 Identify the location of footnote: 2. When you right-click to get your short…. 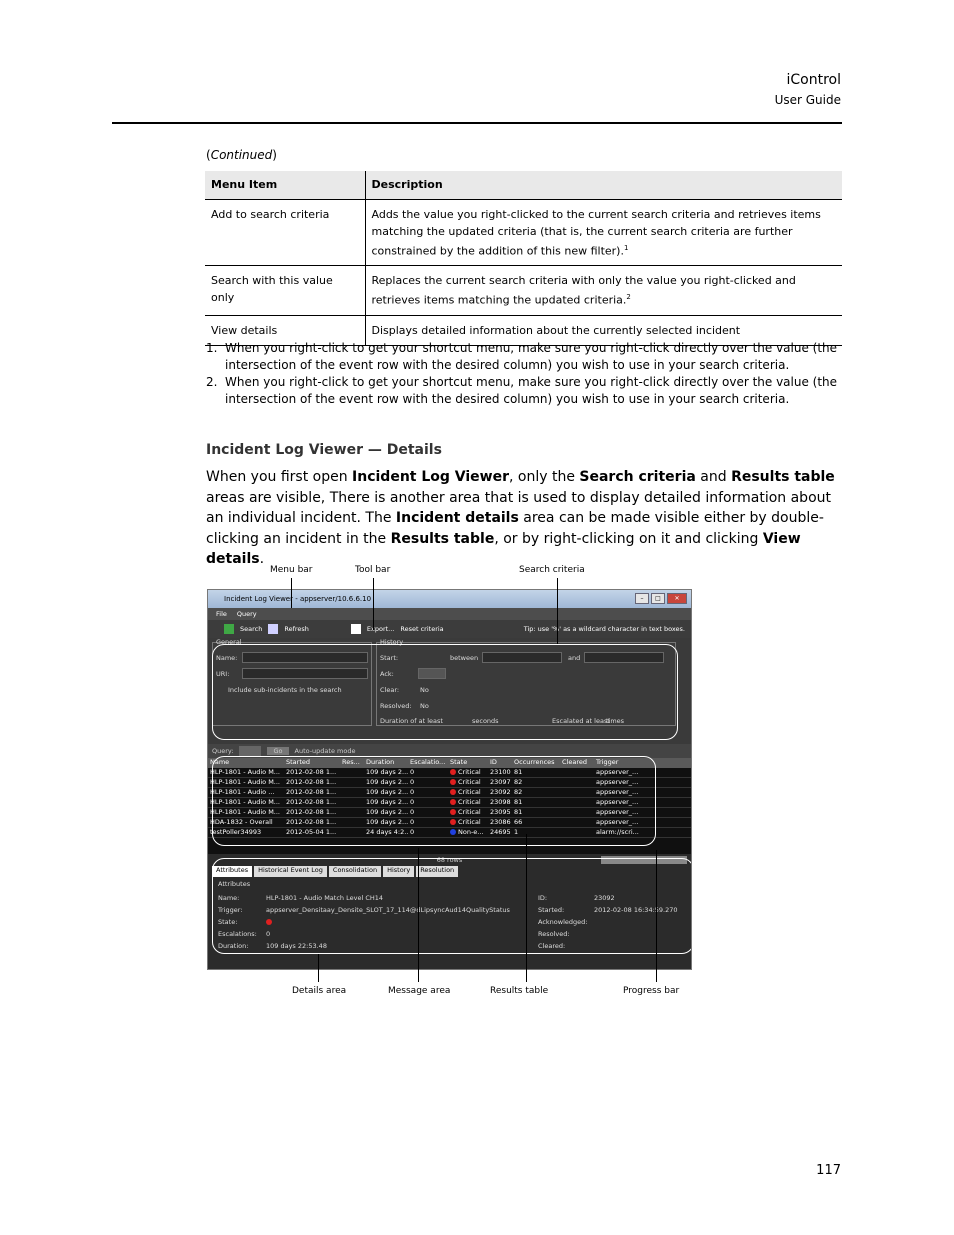
(524, 391).